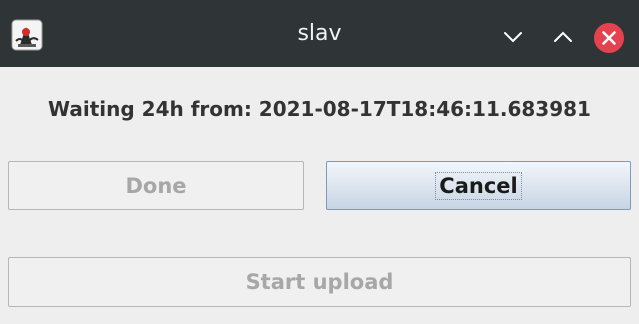 This screenshot has height=324, width=639. I want to click on chevron-up-icon, so click(563, 37).